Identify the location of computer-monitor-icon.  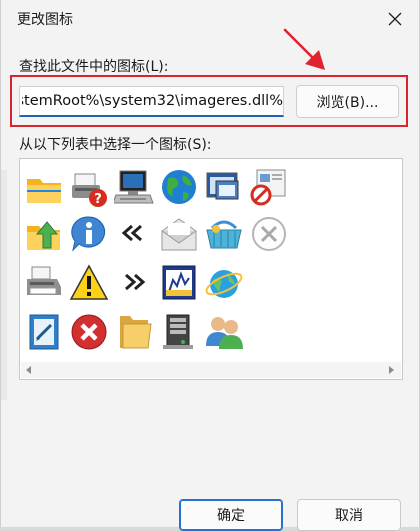
(134, 187).